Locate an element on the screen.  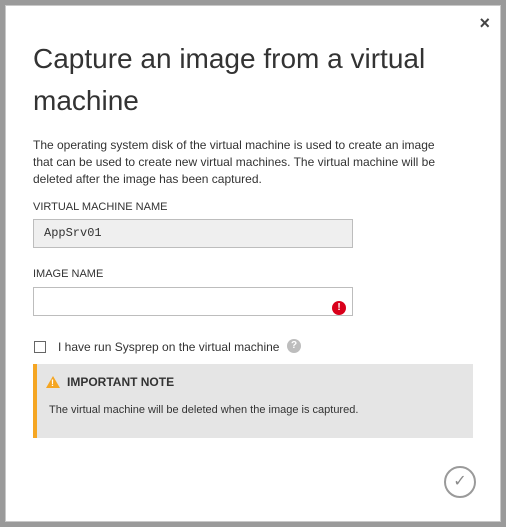
sysprep-checkbox is located at coordinates (40, 347).